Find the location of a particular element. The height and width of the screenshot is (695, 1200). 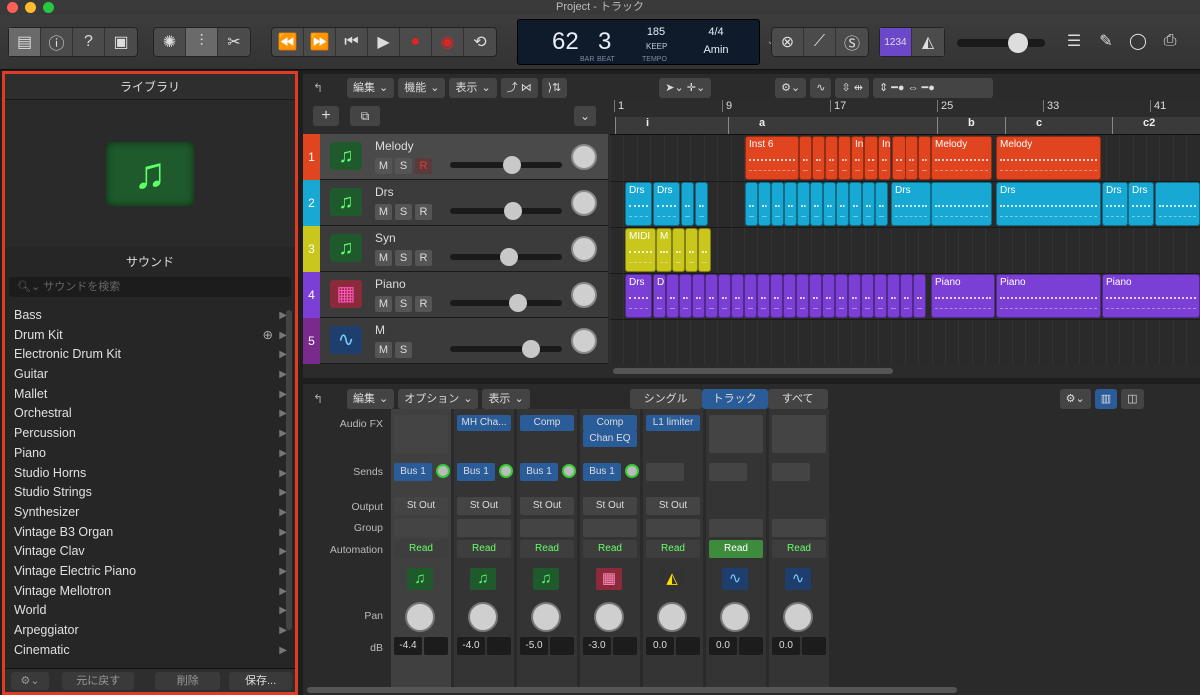

track-name: Syn is located at coordinates (385, 238).